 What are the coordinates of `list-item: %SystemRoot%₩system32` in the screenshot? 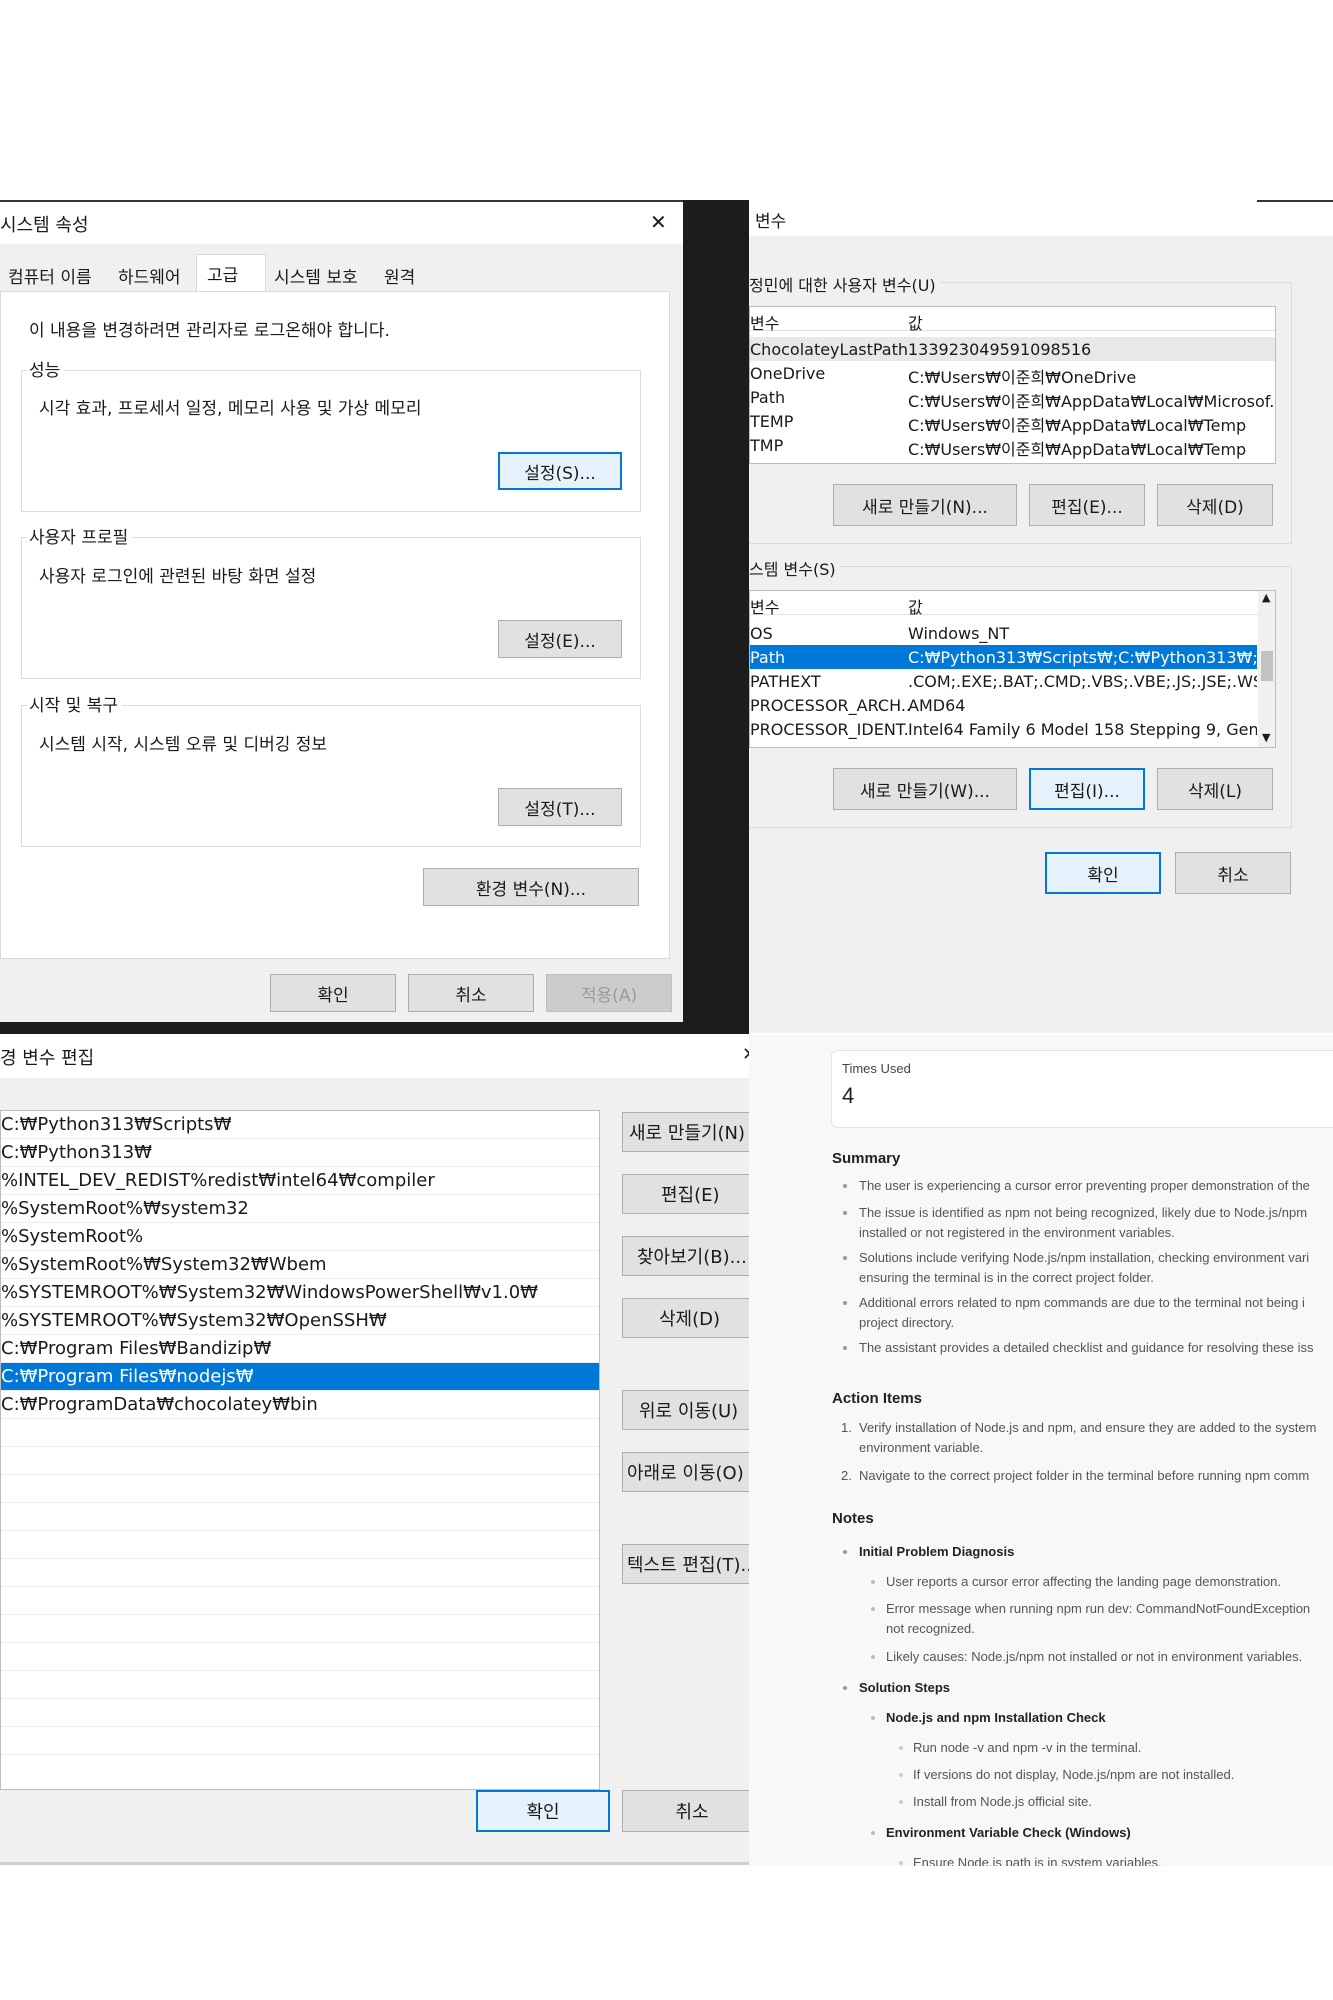 It's located at (300, 1209).